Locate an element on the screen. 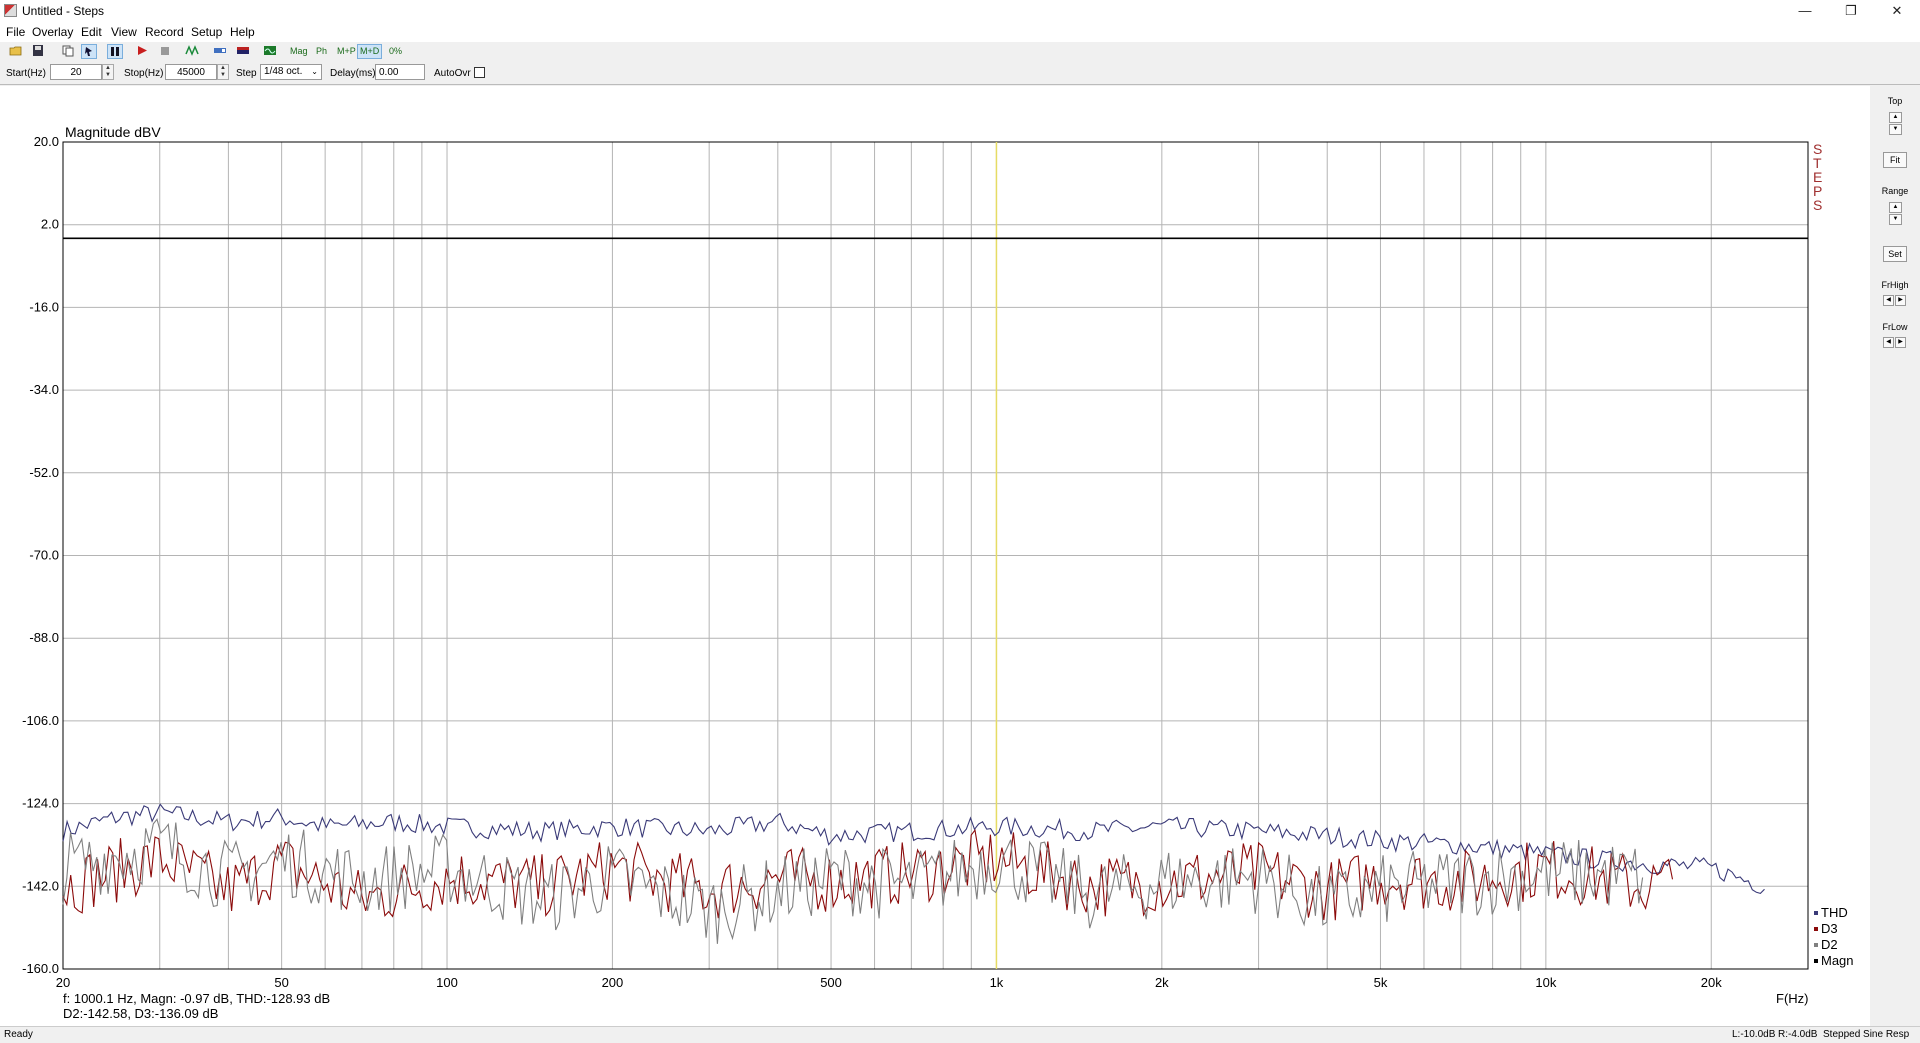 The image size is (1920, 1043). step-label: Step is located at coordinates (246, 73).